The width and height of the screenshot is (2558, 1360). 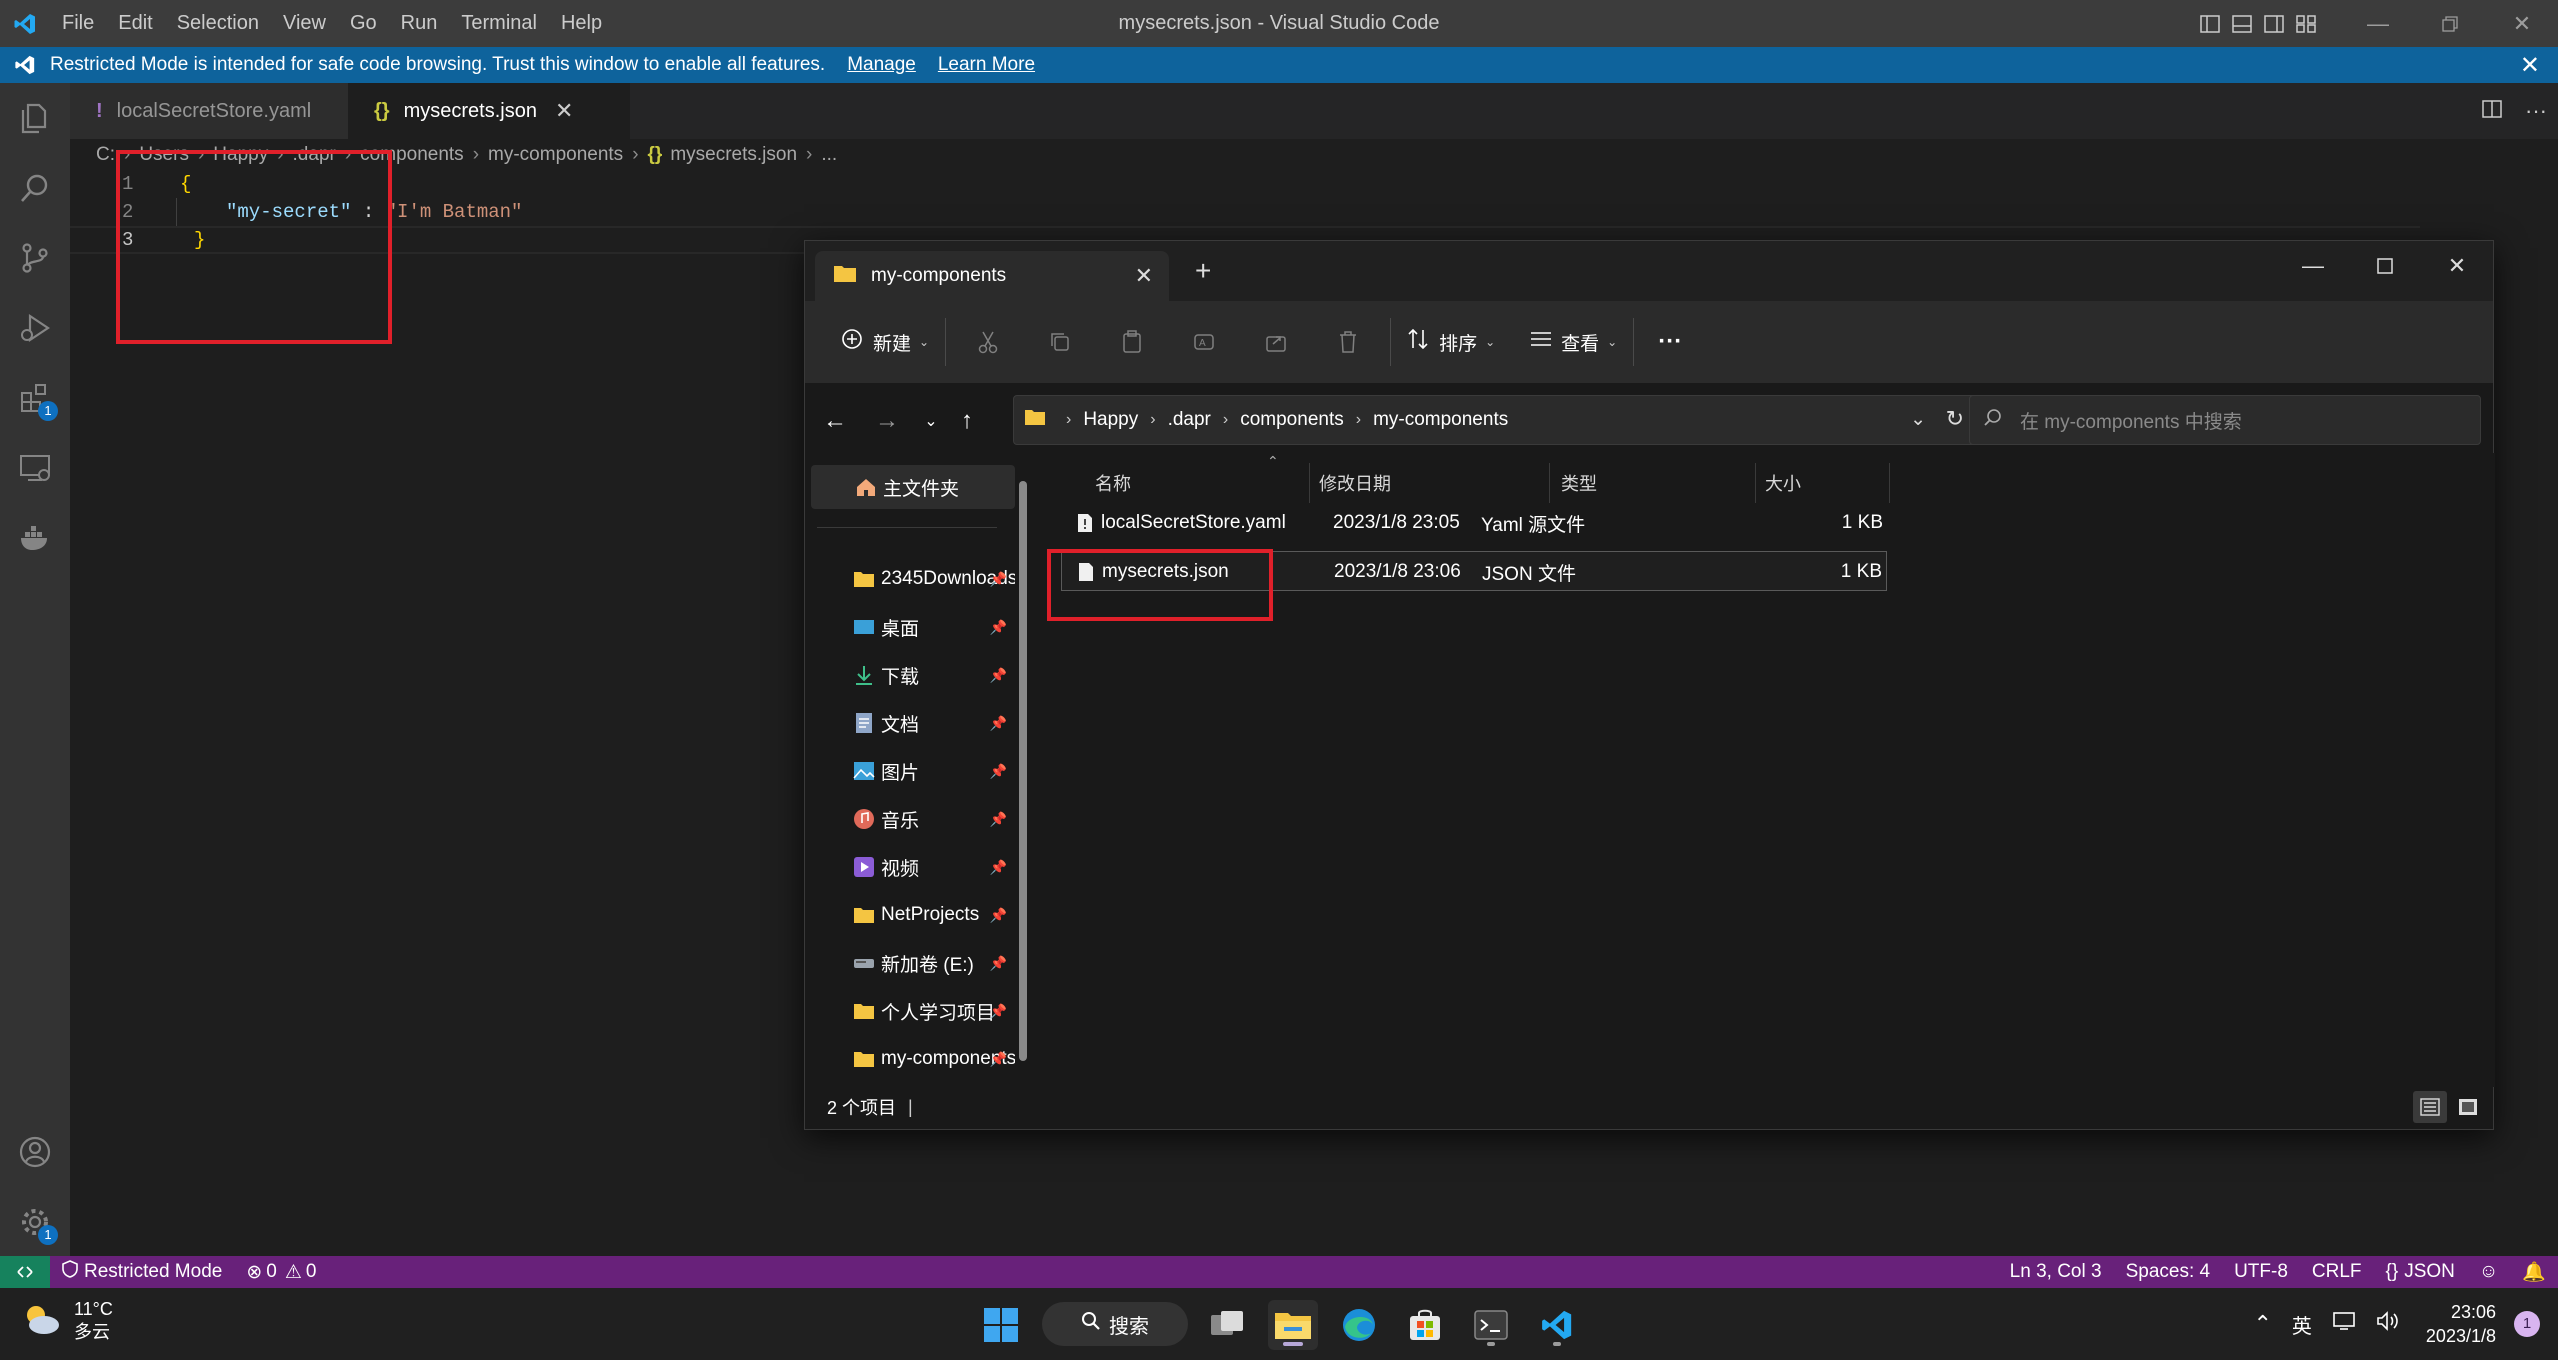 I want to click on nav-item-downloads: 下载 📌, so click(x=910, y=675).